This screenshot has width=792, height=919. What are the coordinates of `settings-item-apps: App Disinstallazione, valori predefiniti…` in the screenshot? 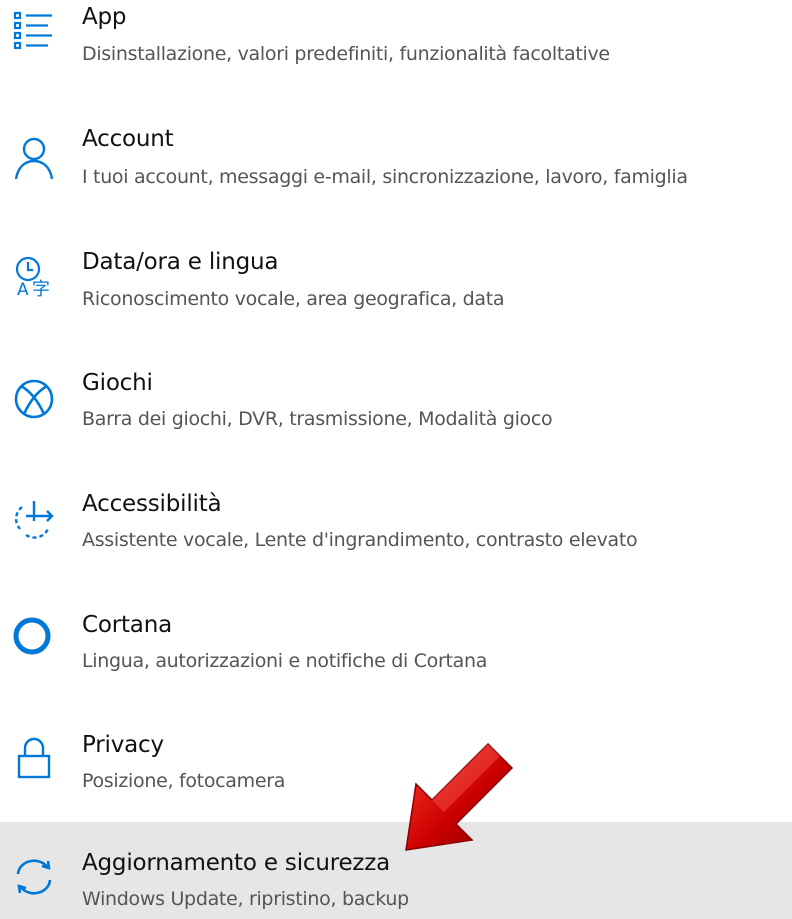 It's located at (396, 50).